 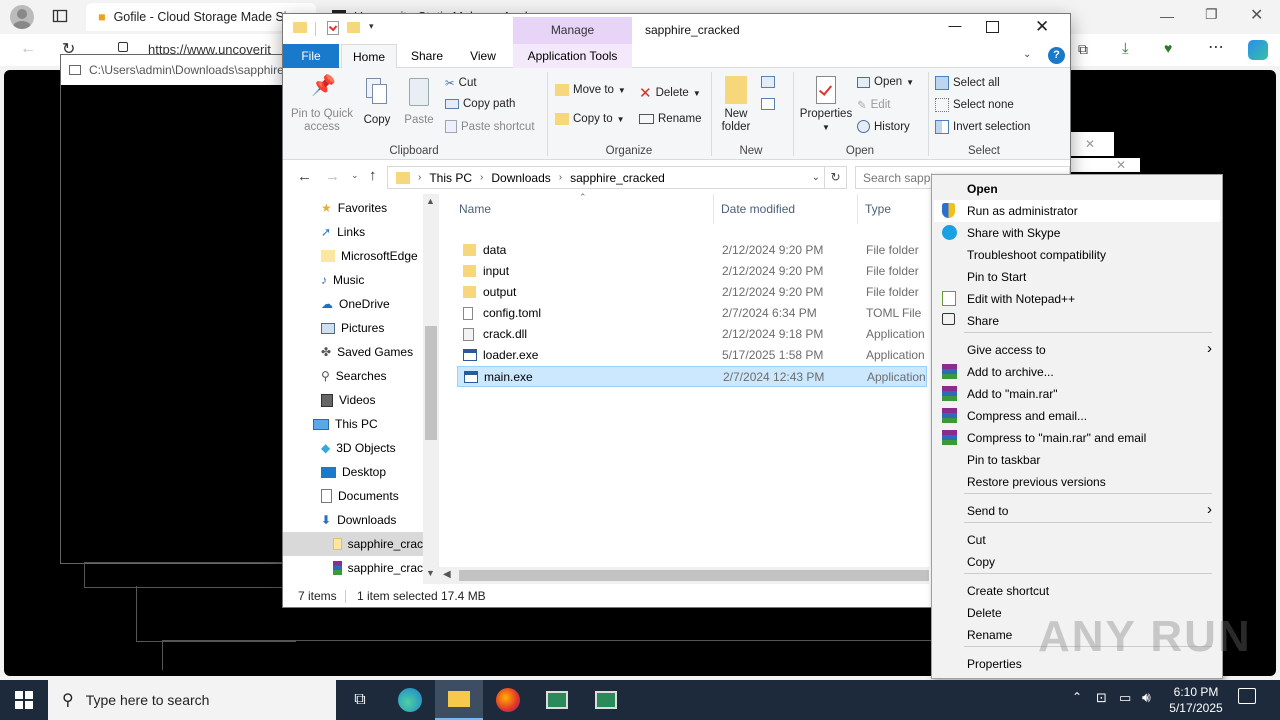 What do you see at coordinates (1211, 14) in the screenshot?
I see `restore-icon: ❐` at bounding box center [1211, 14].